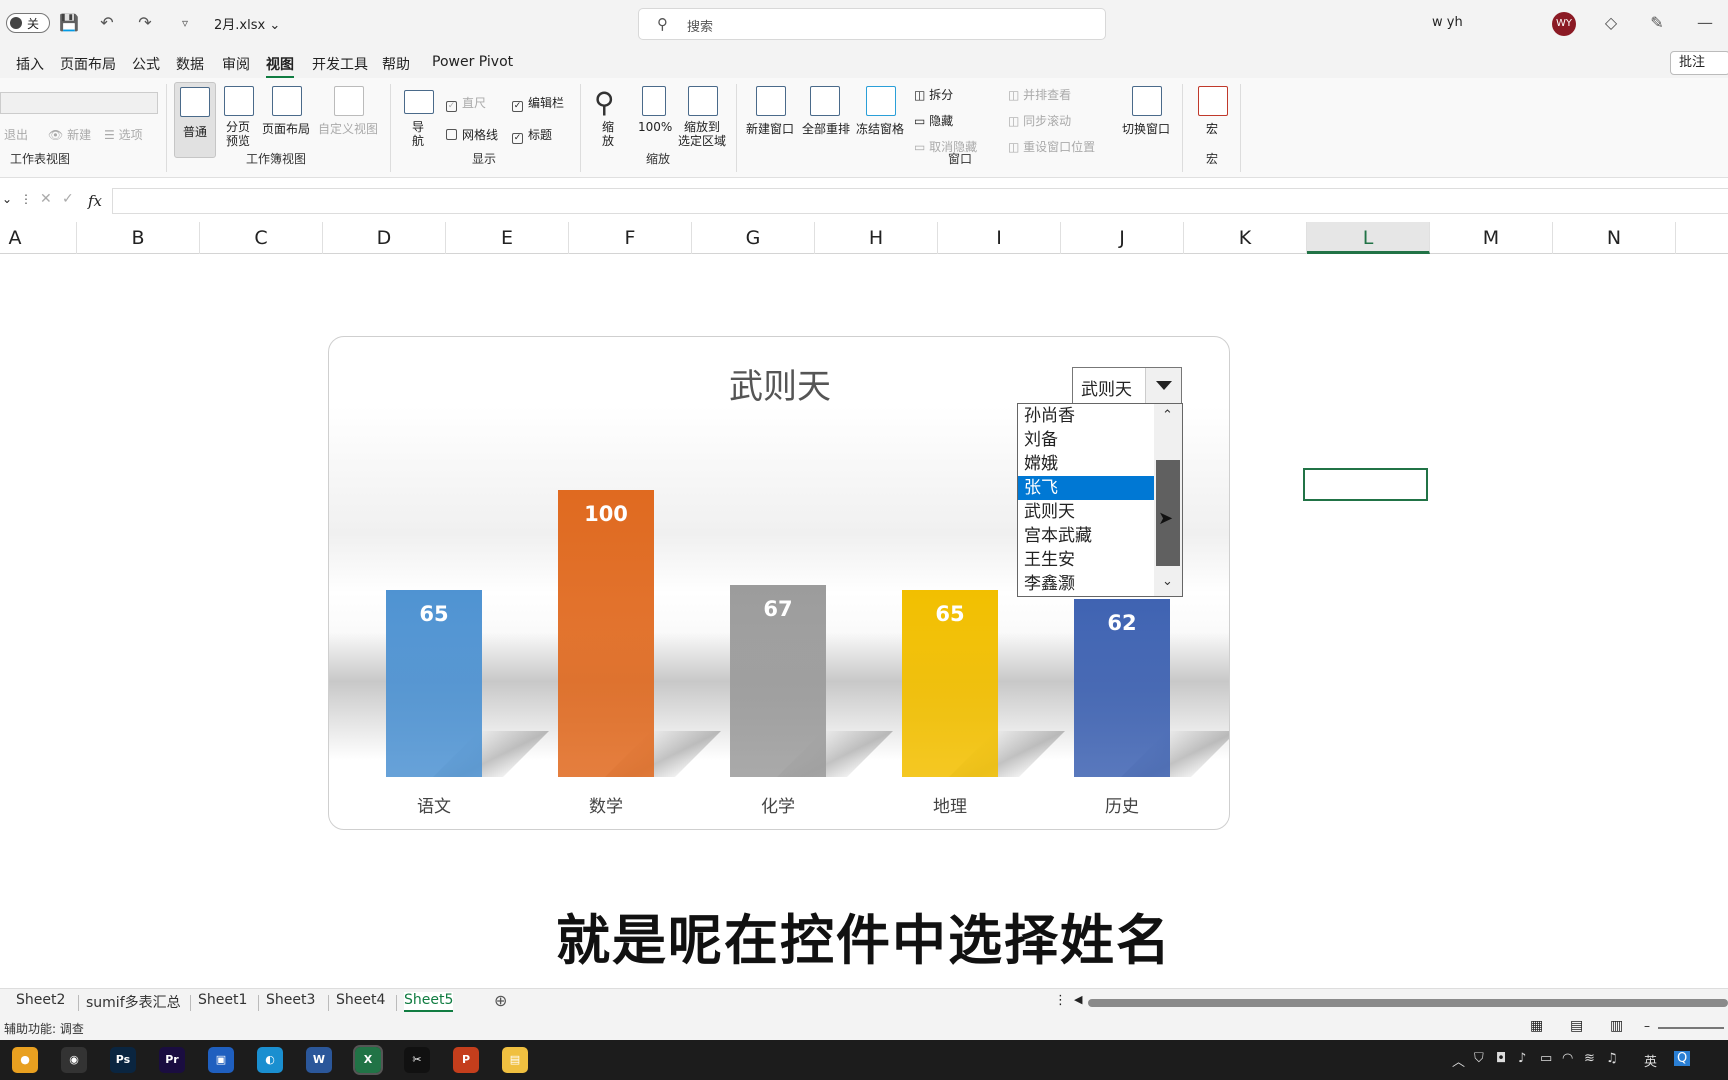 Image resolution: width=1728 pixels, height=1080 pixels. I want to click on word-icon: W, so click(319, 1060).